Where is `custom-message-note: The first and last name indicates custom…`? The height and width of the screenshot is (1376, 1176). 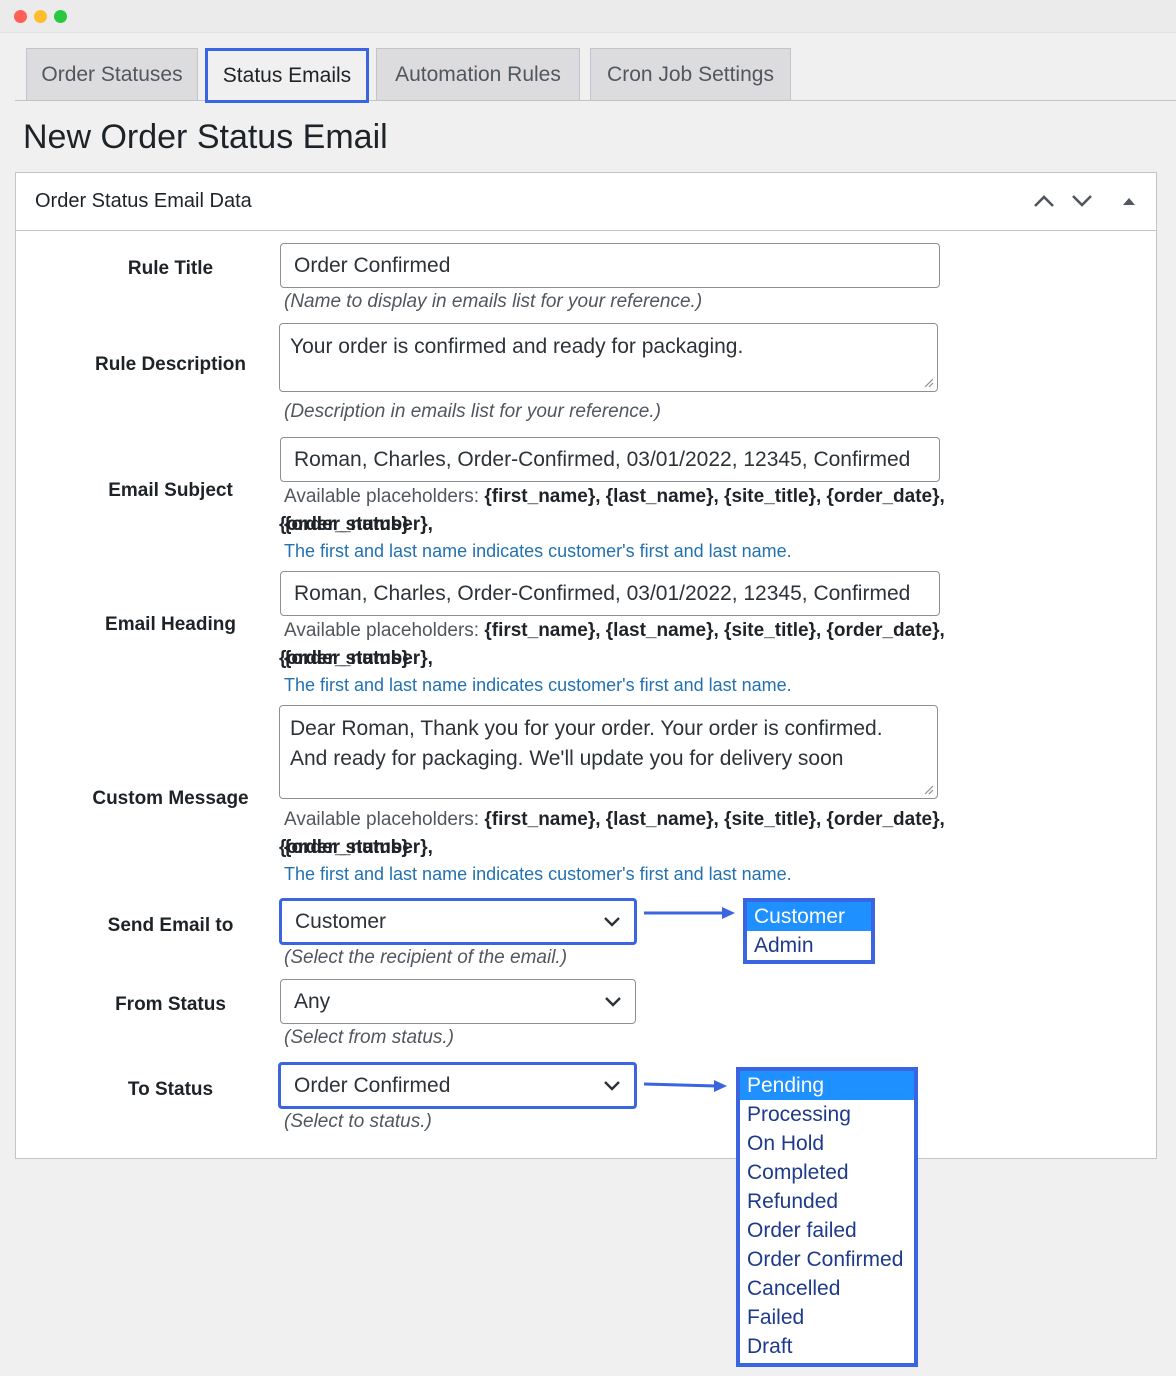
custom-message-note: The first and last name indicates custom… is located at coordinates (538, 874).